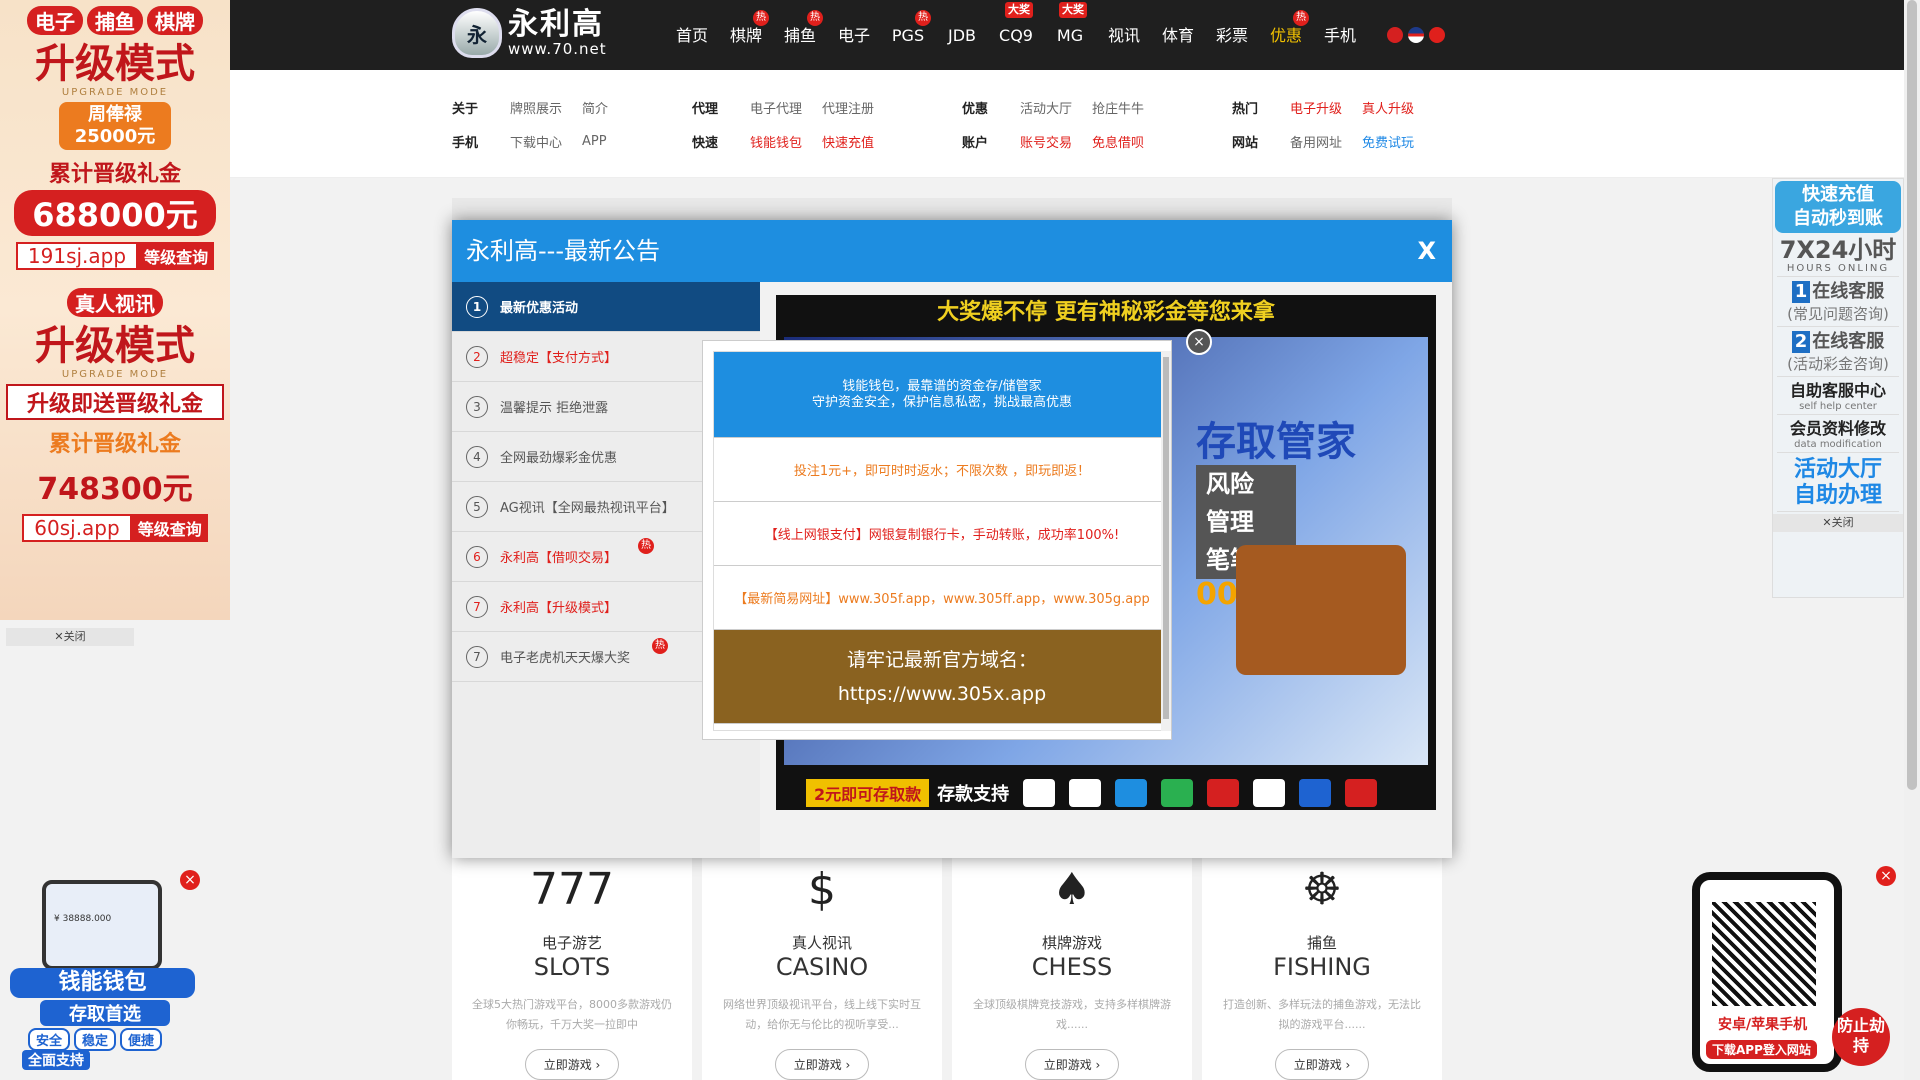 The image size is (1920, 1080). What do you see at coordinates (1223, 792) in the screenshot?
I see `yunpay-icon` at bounding box center [1223, 792].